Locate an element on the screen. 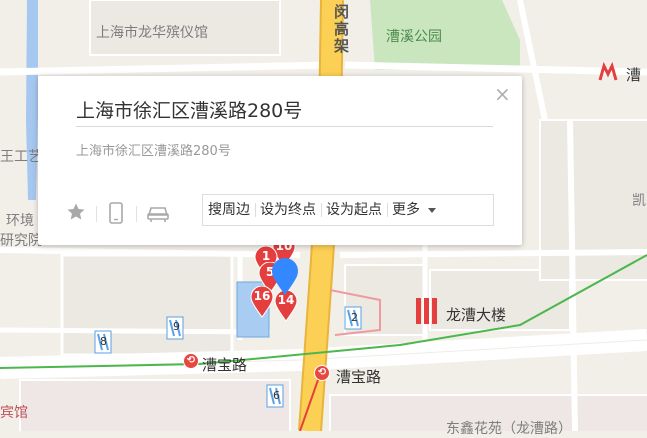 The height and width of the screenshot is (438, 647). search-nearby-button: 搜周边 is located at coordinates (229, 210).